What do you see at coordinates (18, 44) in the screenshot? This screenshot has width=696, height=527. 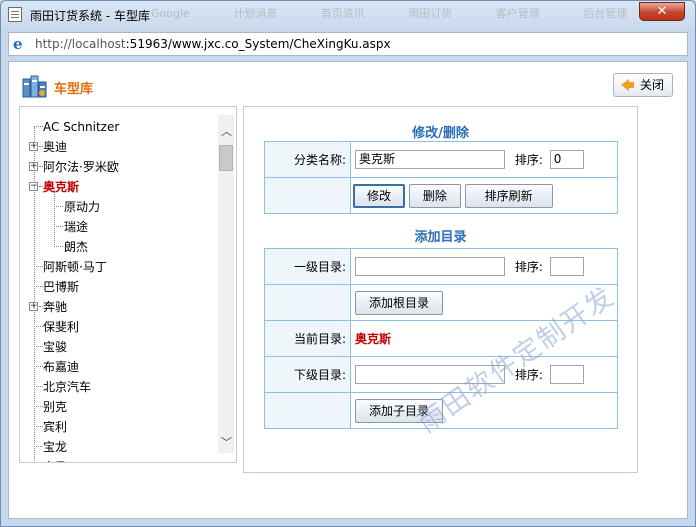 I see `ie-icon: e` at bounding box center [18, 44].